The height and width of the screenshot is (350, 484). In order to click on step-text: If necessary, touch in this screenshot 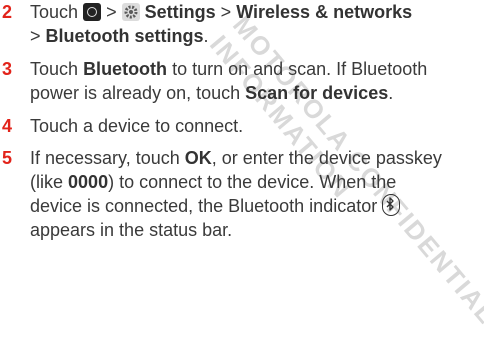, I will do `click(105, 158)`.